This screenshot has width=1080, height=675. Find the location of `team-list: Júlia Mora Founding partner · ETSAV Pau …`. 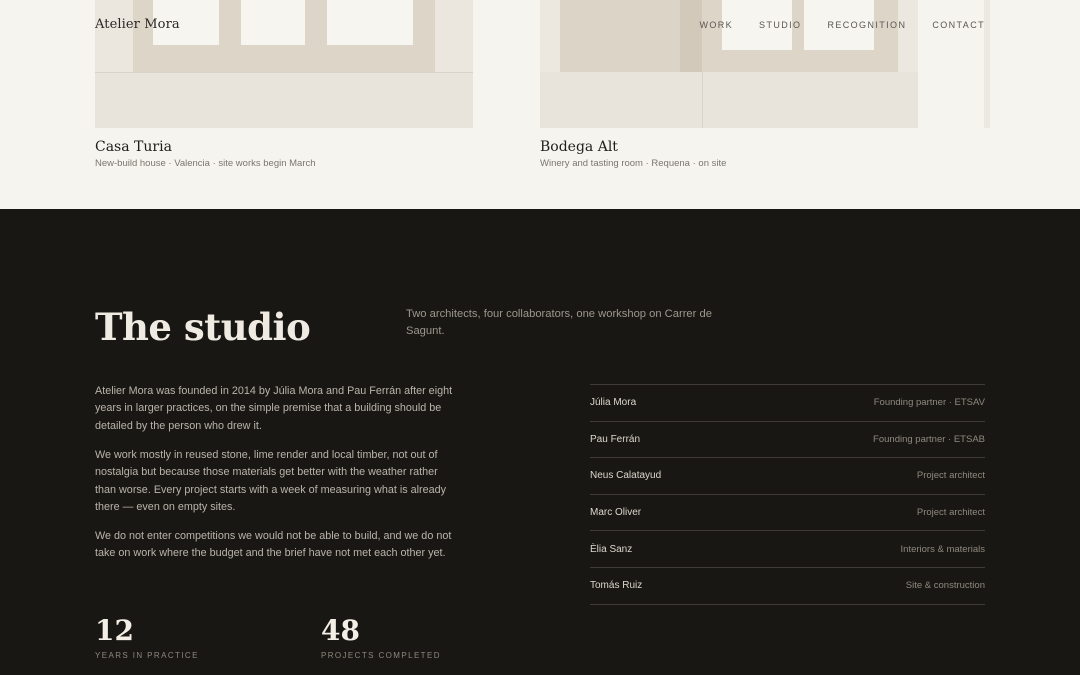

team-list: Júlia Mora Founding partner · ETSAV Pau … is located at coordinates (787, 494).